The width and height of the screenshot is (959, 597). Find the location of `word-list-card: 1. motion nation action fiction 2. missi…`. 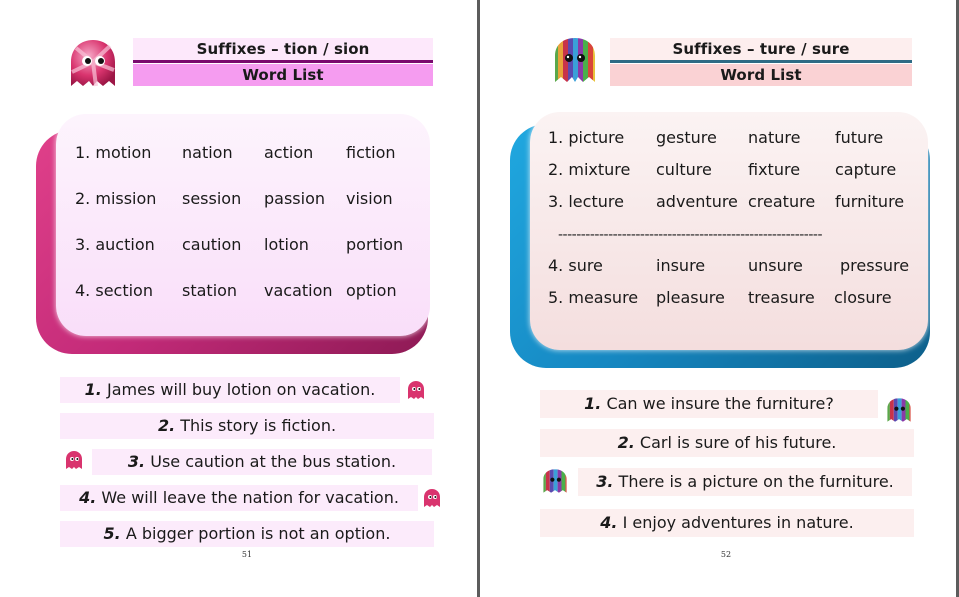

word-list-card: 1. motion nation action fiction 2. missi… is located at coordinates (243, 225).